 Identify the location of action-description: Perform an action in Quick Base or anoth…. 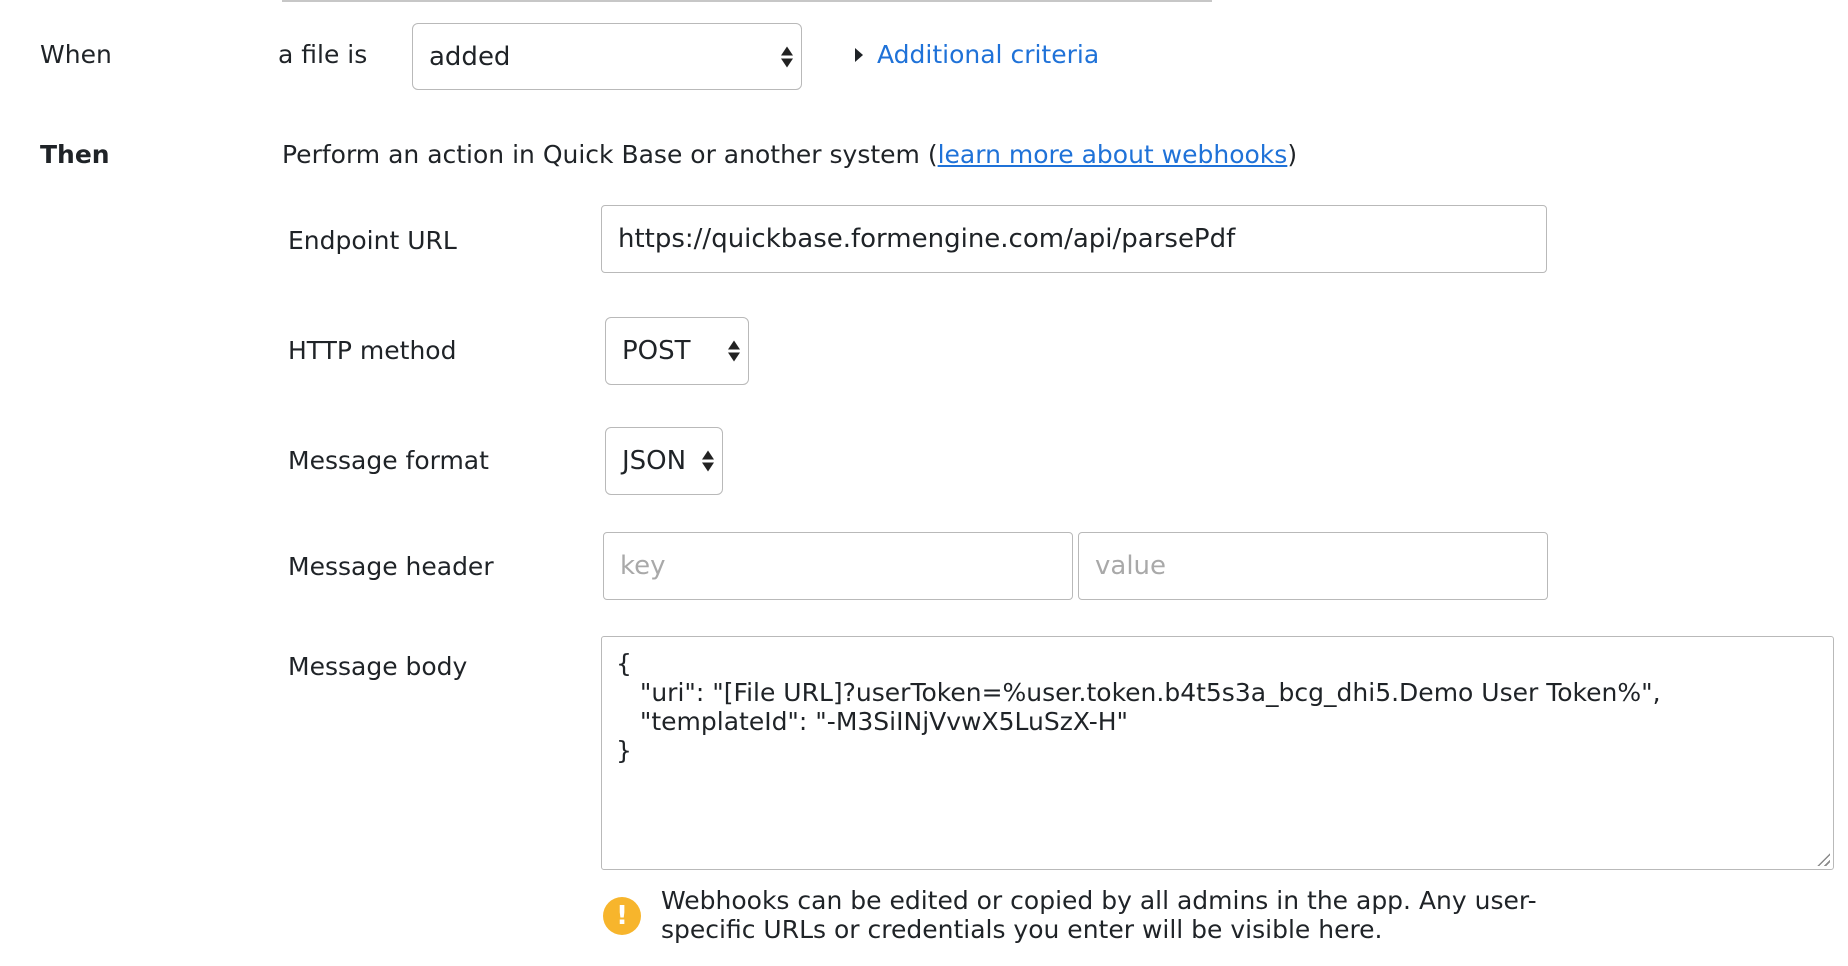
(789, 154).